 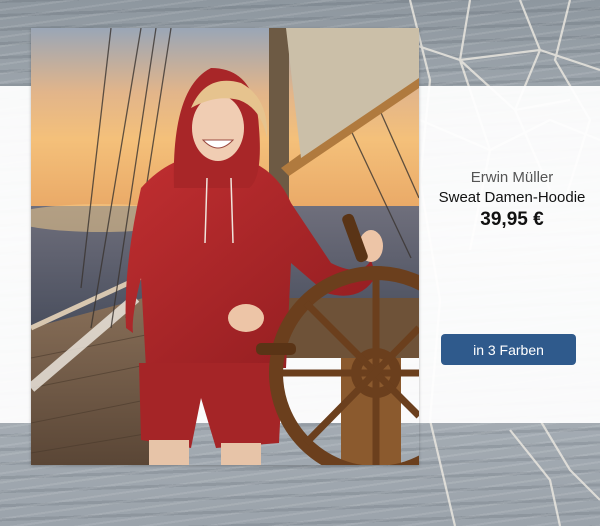 I want to click on product-name: Sweat Damen-Hoodie, so click(x=512, y=198).